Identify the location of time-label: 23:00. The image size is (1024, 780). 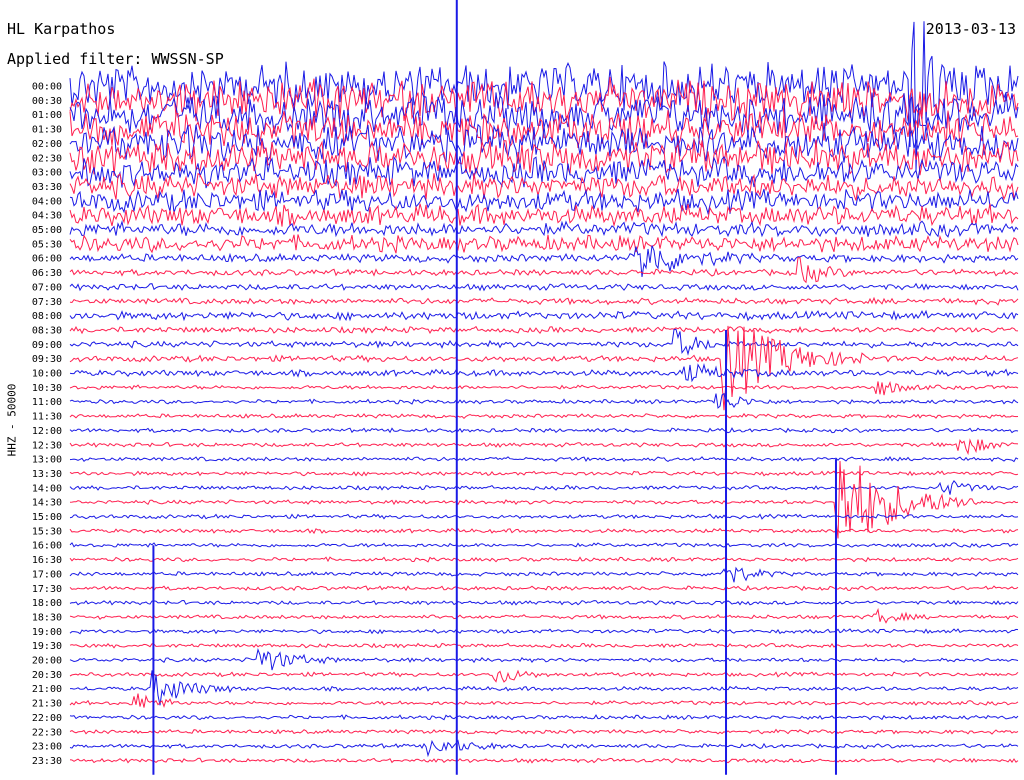
(47, 747).